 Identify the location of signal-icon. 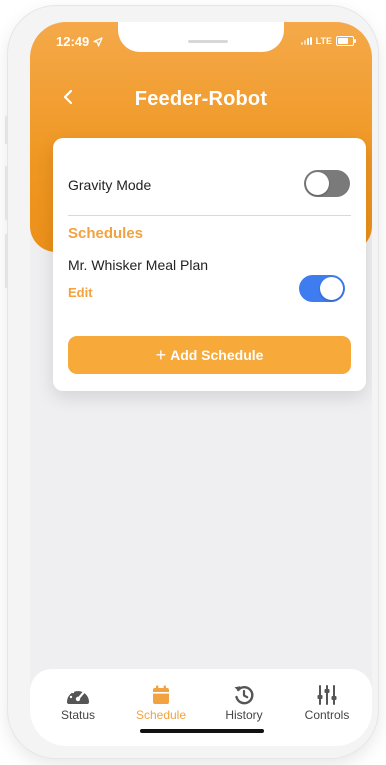
(306, 41).